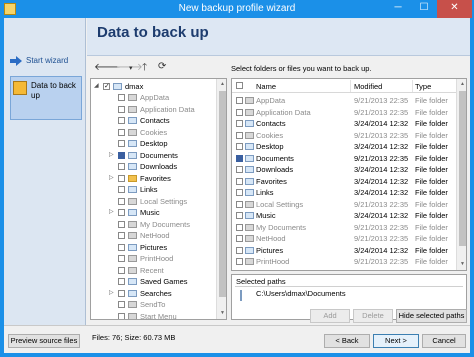 This screenshot has width=474, height=357. I want to click on tree-row: Cookies, so click(151, 132).